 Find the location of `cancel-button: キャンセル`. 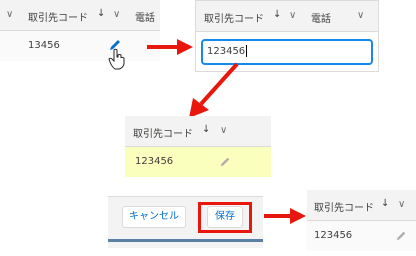

cancel-button: キャンセル is located at coordinates (154, 217).